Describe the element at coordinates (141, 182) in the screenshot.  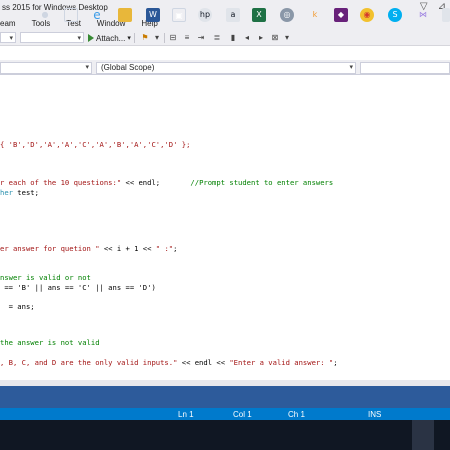
I see `code-text: << endl;` at that location.